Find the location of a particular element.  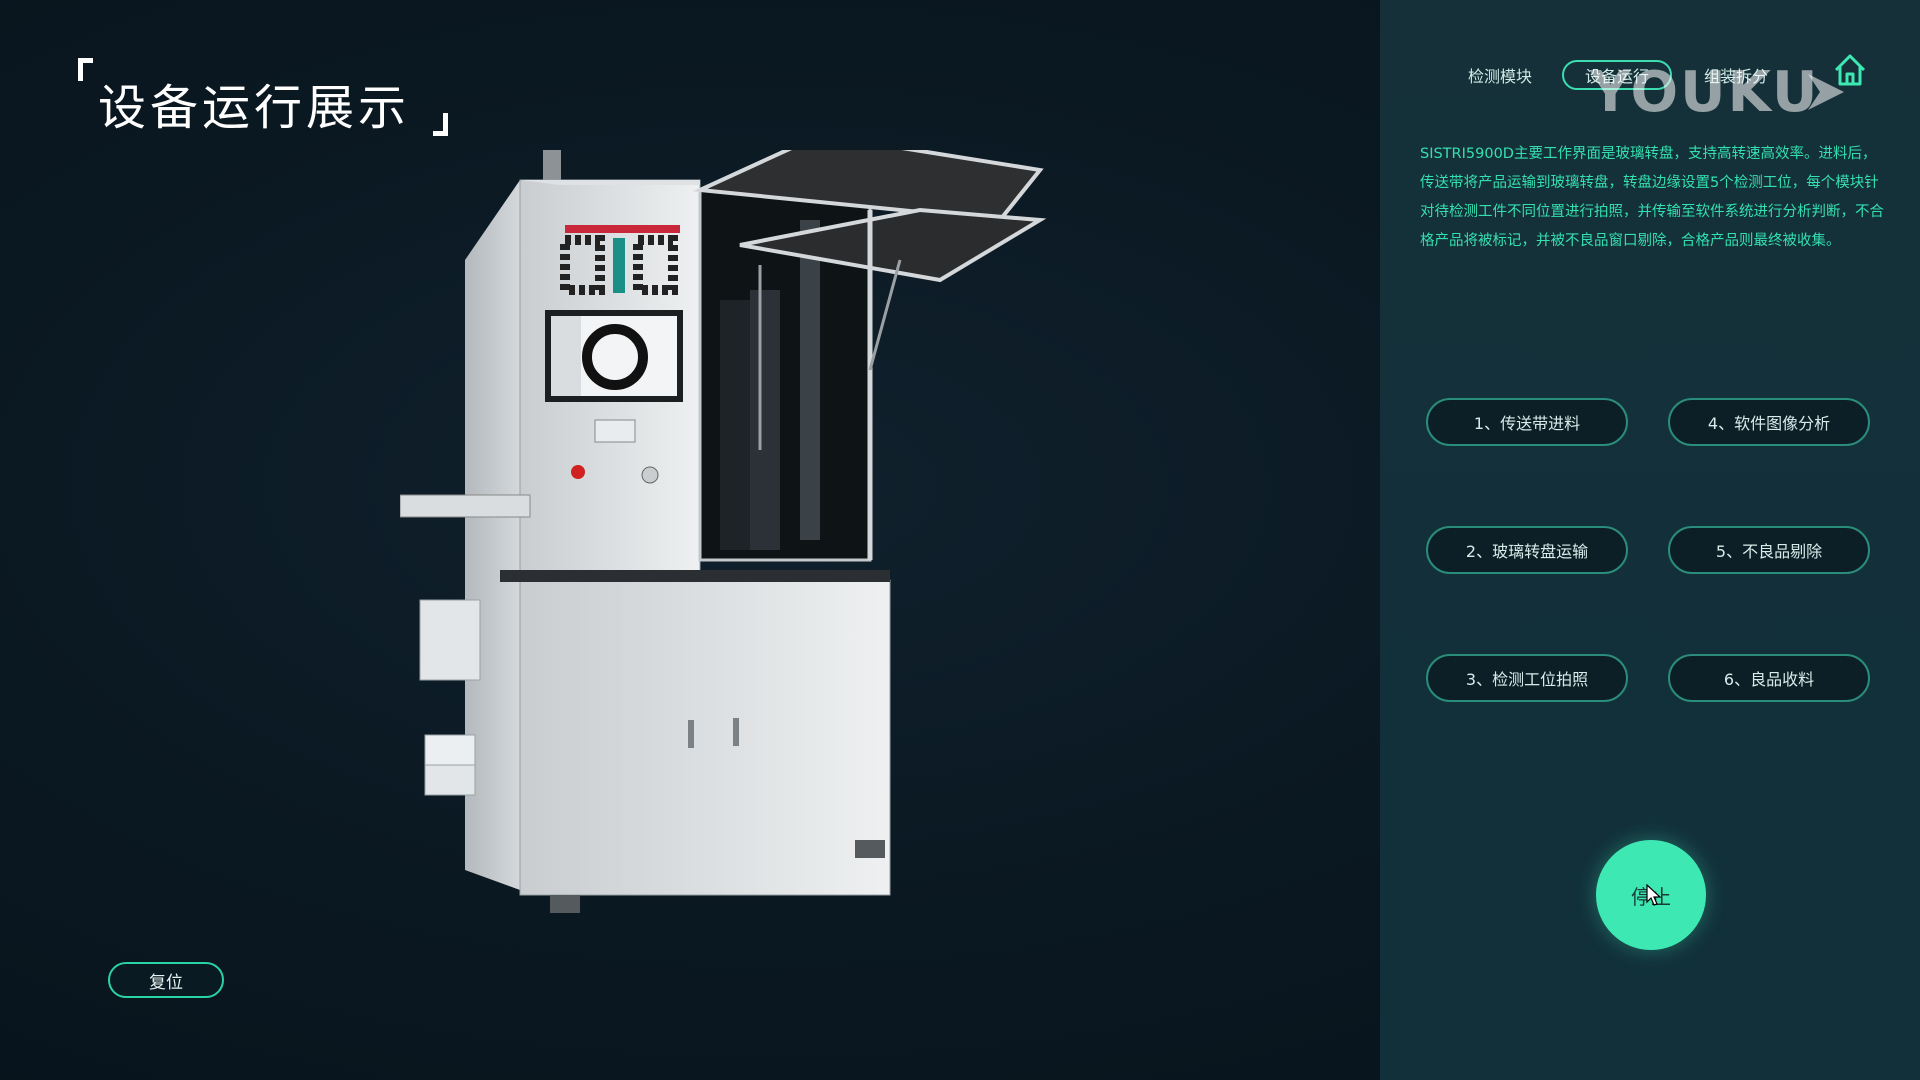

title-bracket-left is located at coordinates (85, 69).